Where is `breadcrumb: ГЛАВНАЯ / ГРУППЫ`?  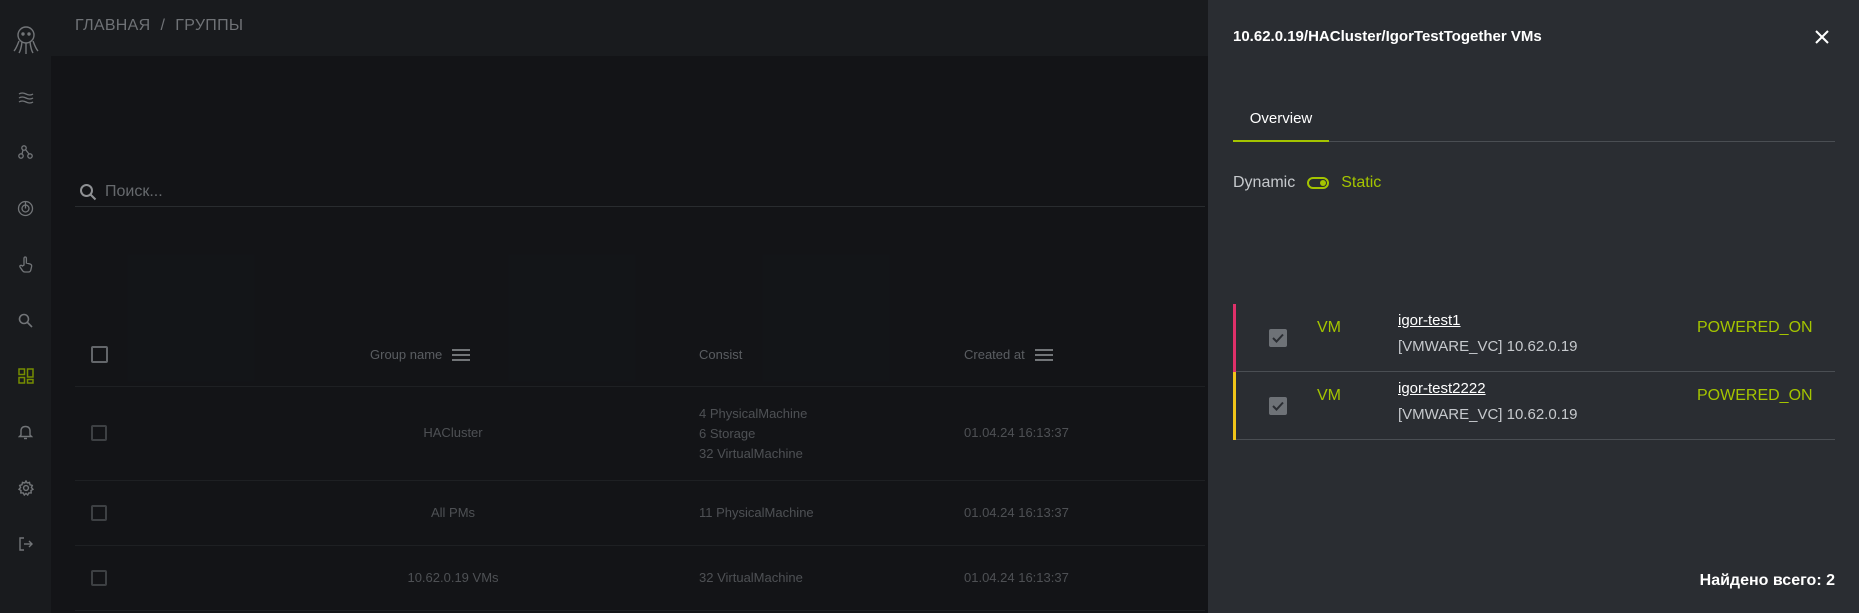 breadcrumb: ГЛАВНАЯ / ГРУППЫ is located at coordinates (159, 26).